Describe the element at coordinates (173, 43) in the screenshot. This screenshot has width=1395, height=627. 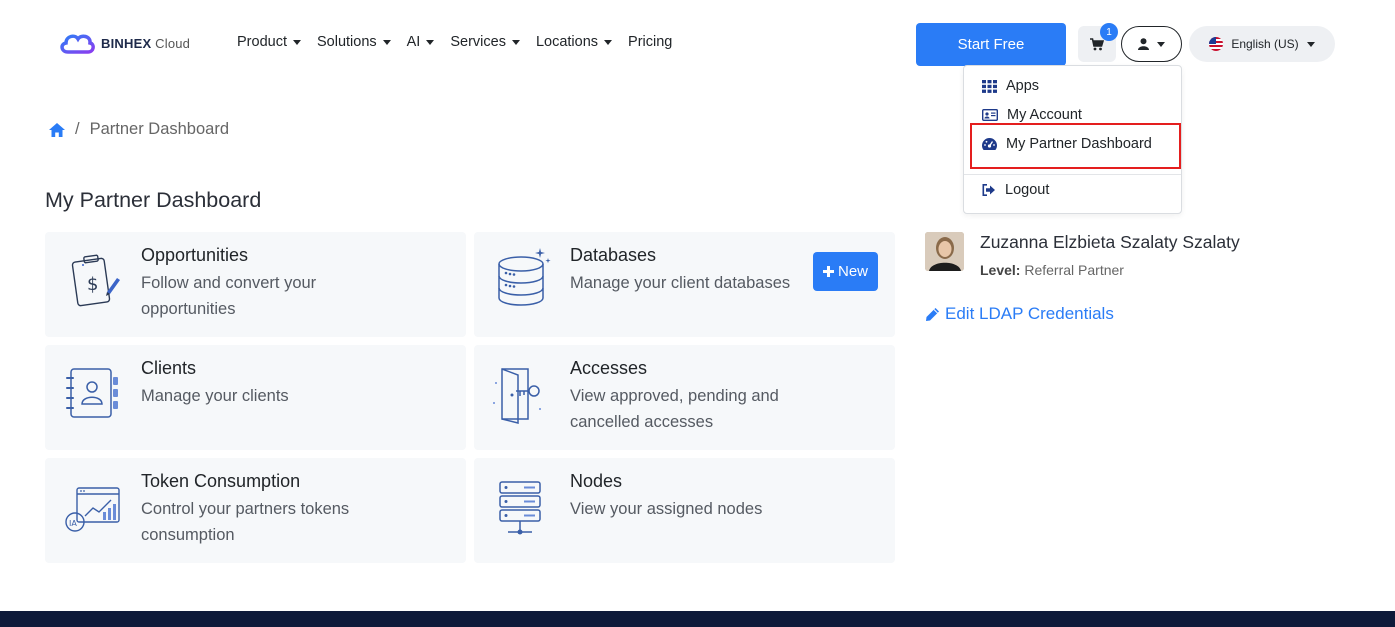
I see `logo-light-text: Cloud` at that location.